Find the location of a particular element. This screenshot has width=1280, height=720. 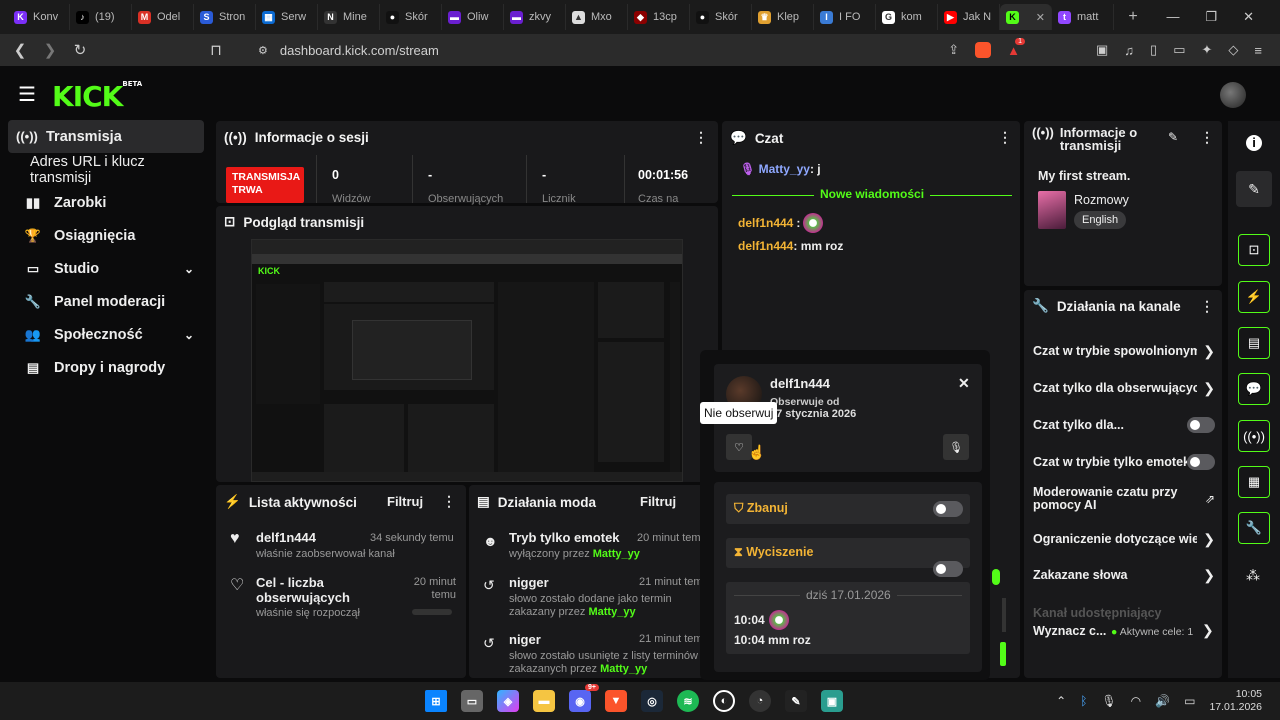

cast-icon: ▣ is located at coordinates (1102, 50).